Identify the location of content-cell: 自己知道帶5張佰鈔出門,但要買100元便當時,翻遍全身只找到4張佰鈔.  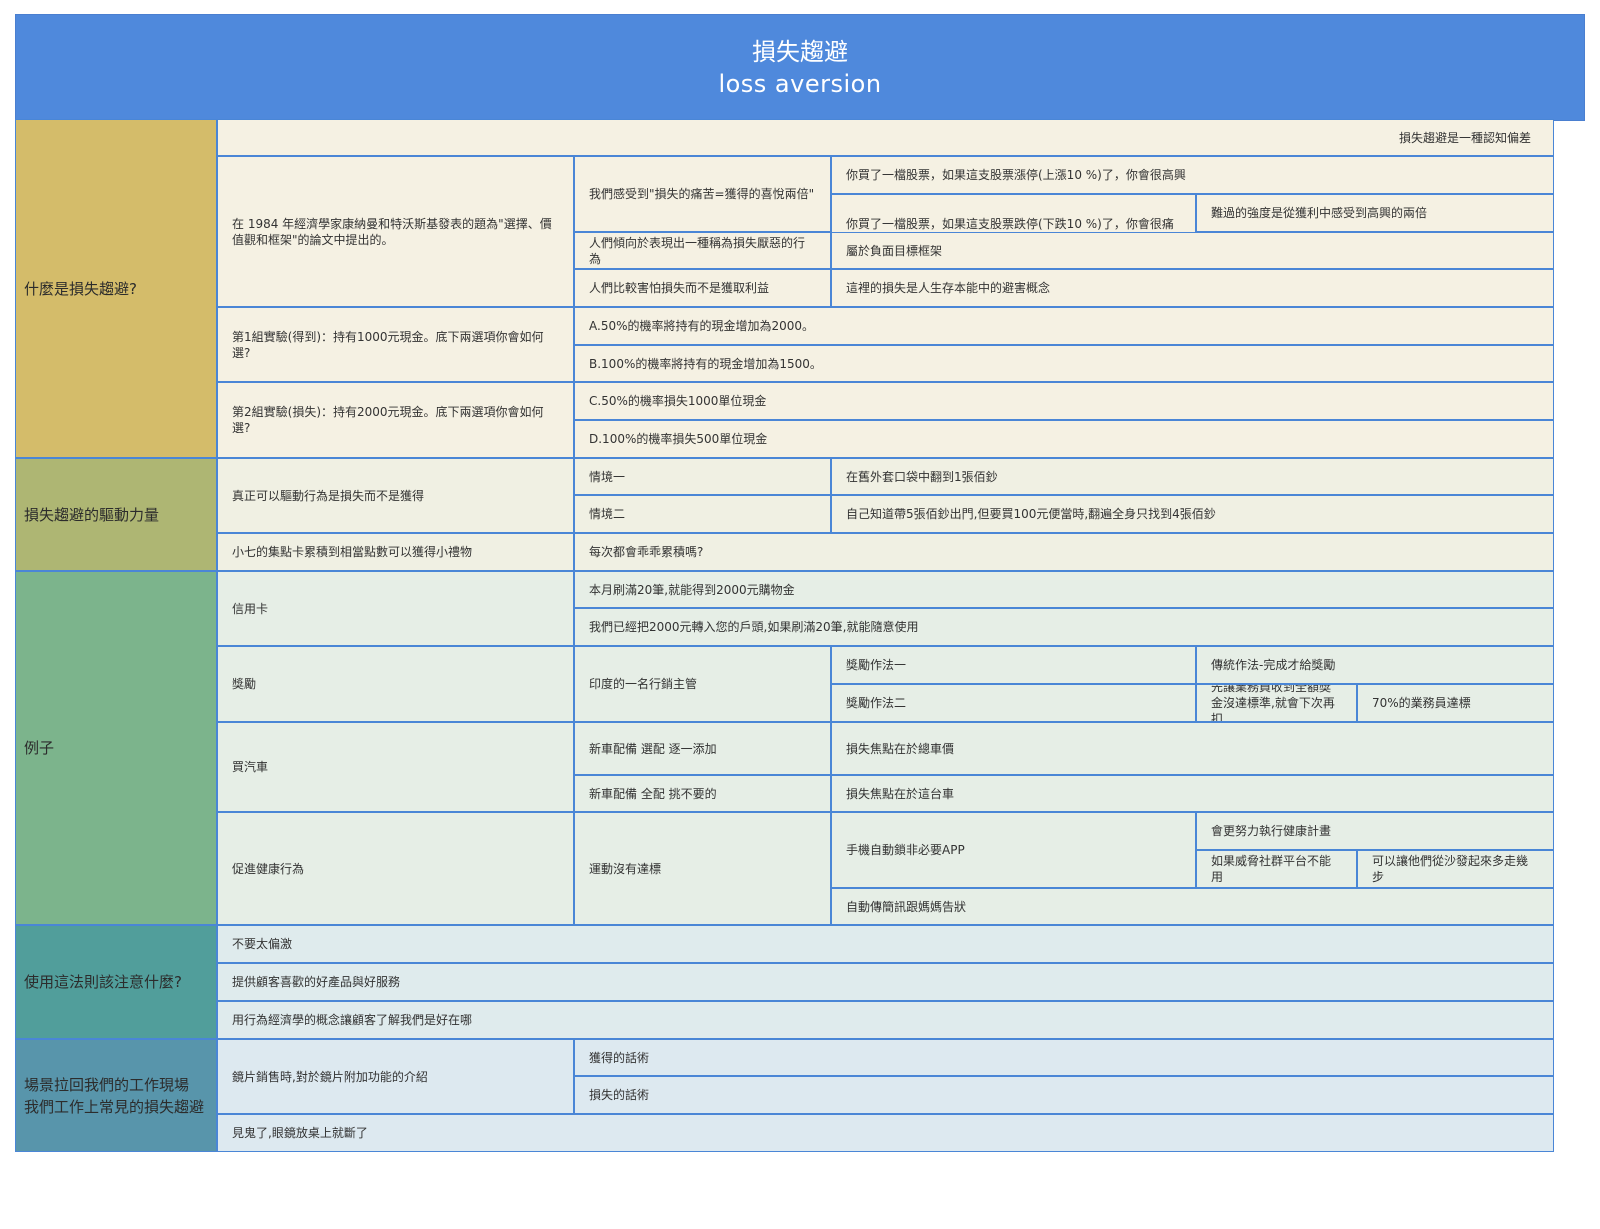
(1192, 514).